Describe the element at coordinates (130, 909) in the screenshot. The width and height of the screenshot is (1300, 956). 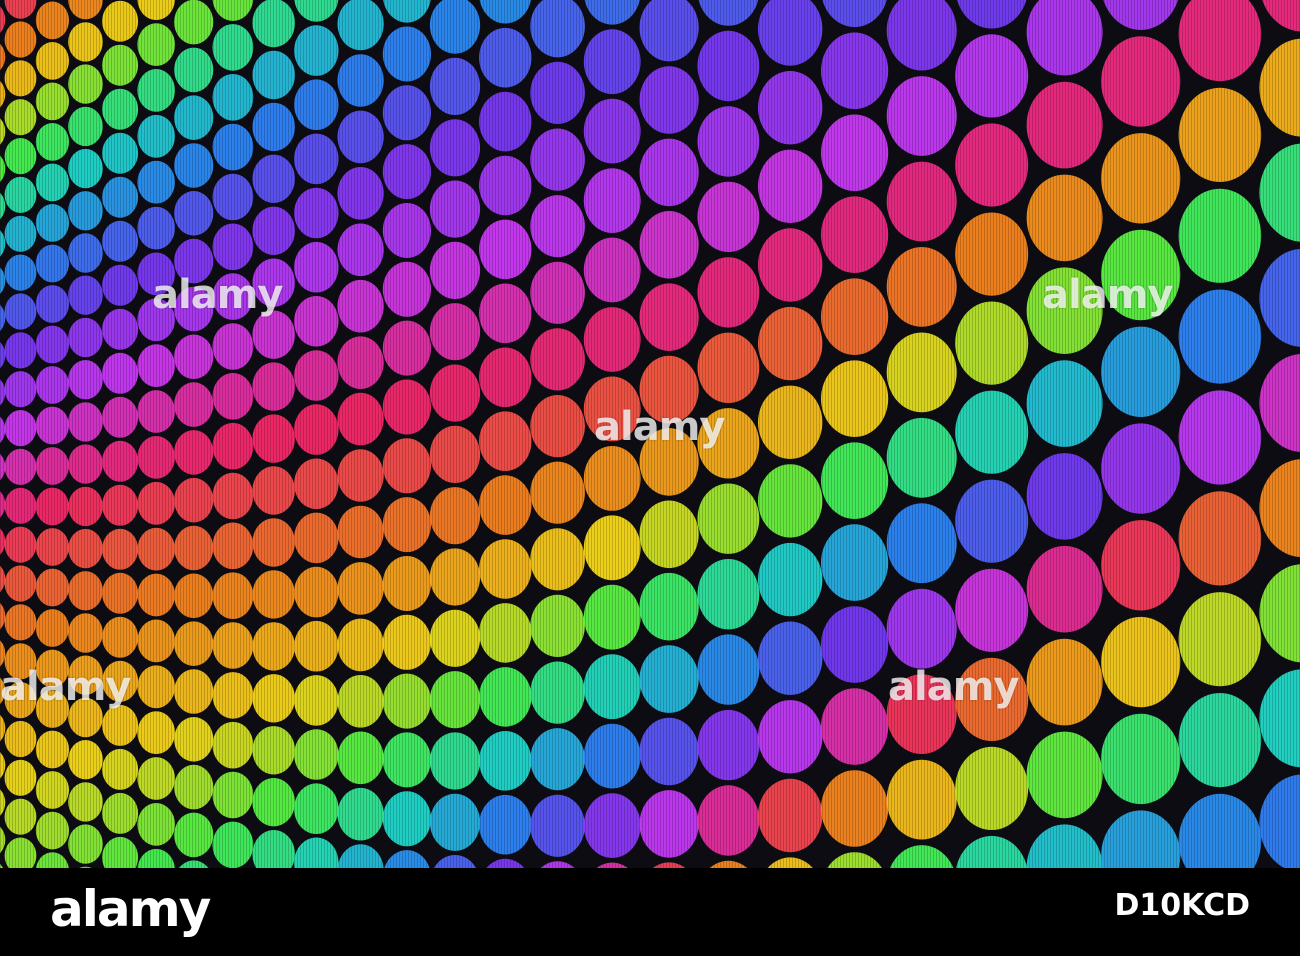
I see `footer-logo: alamy` at that location.